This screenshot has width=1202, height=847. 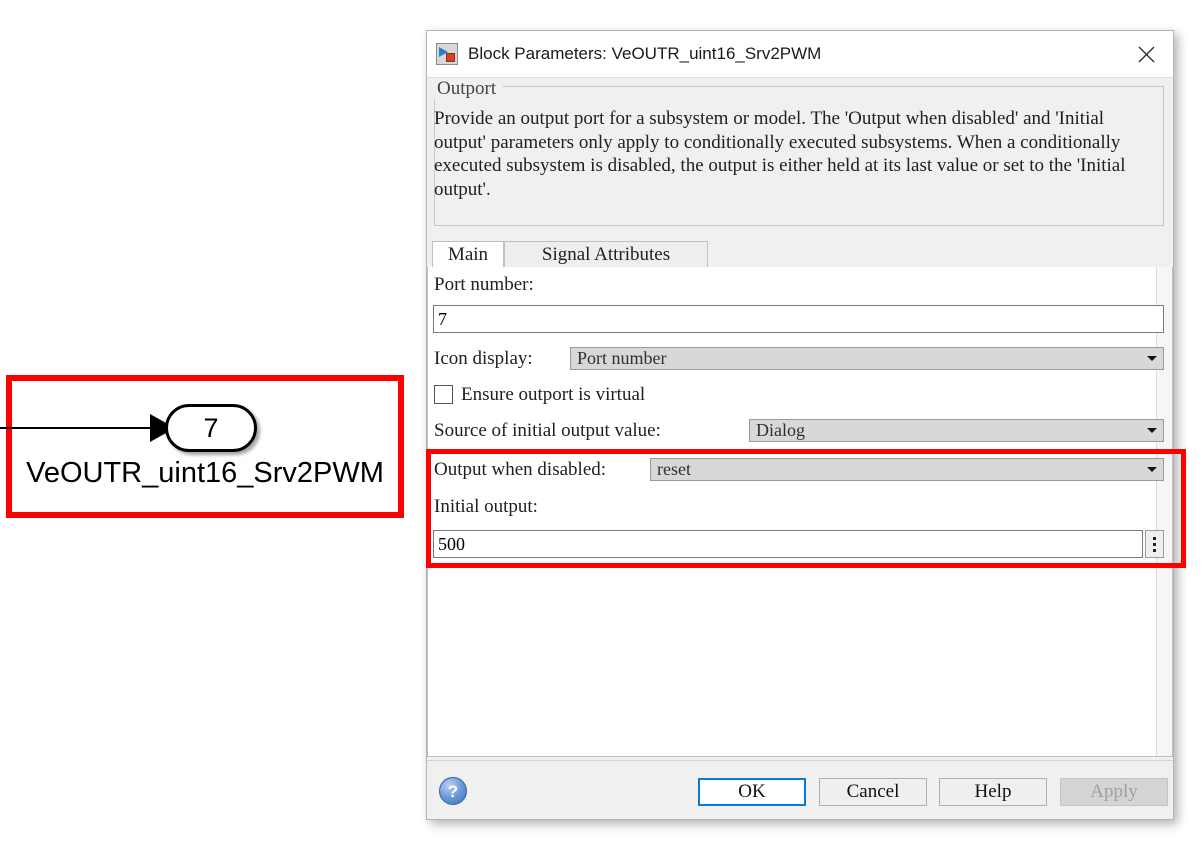 I want to click on help-circle-icon: ?, so click(x=453, y=791).